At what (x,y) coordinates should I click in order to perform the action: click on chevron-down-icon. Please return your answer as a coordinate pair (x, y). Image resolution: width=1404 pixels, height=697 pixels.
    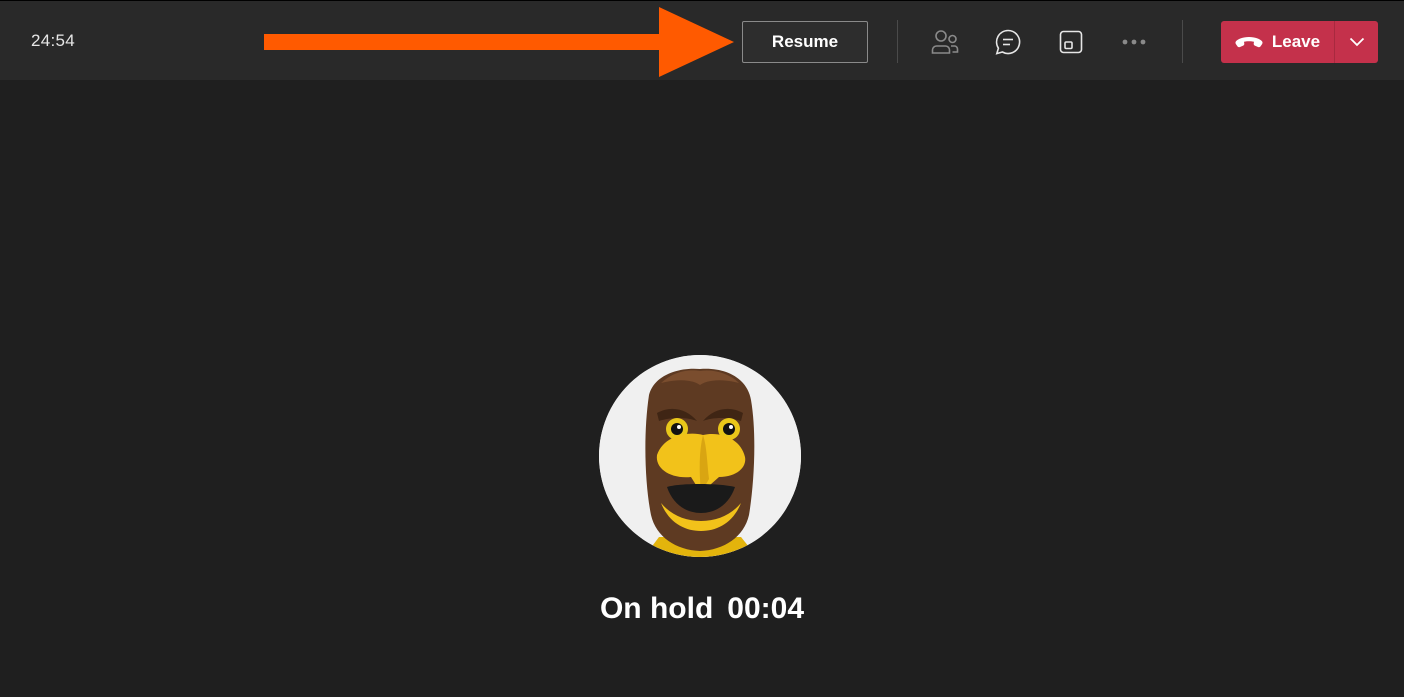
    Looking at the image, I should click on (1356, 42).